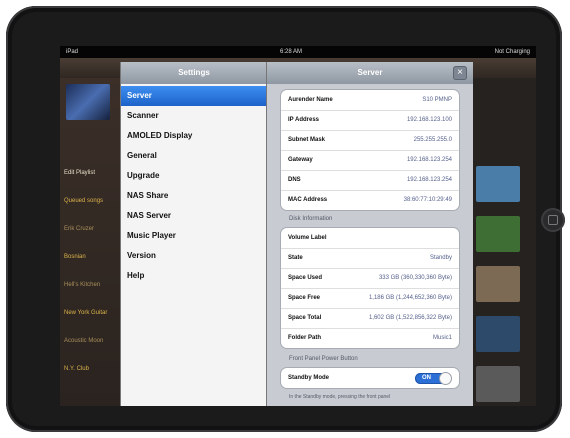 The image size is (570, 438). What do you see at coordinates (295, 258) in the screenshot?
I see `row-label: State` at bounding box center [295, 258].